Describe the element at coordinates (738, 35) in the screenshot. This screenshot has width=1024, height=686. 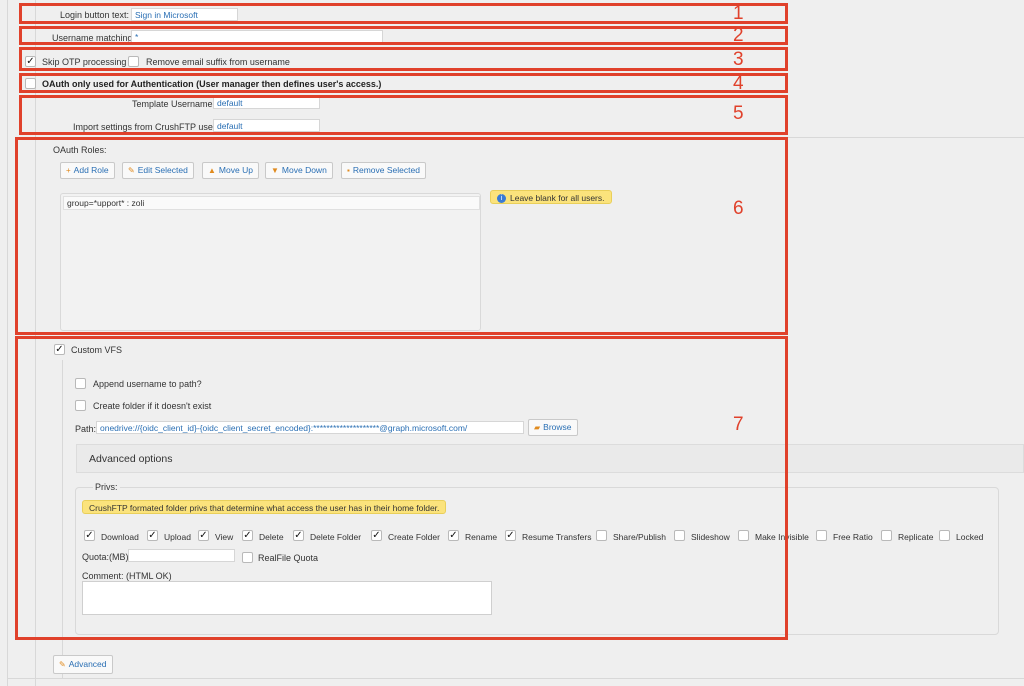
I see `annotation-number-2: 2` at that location.